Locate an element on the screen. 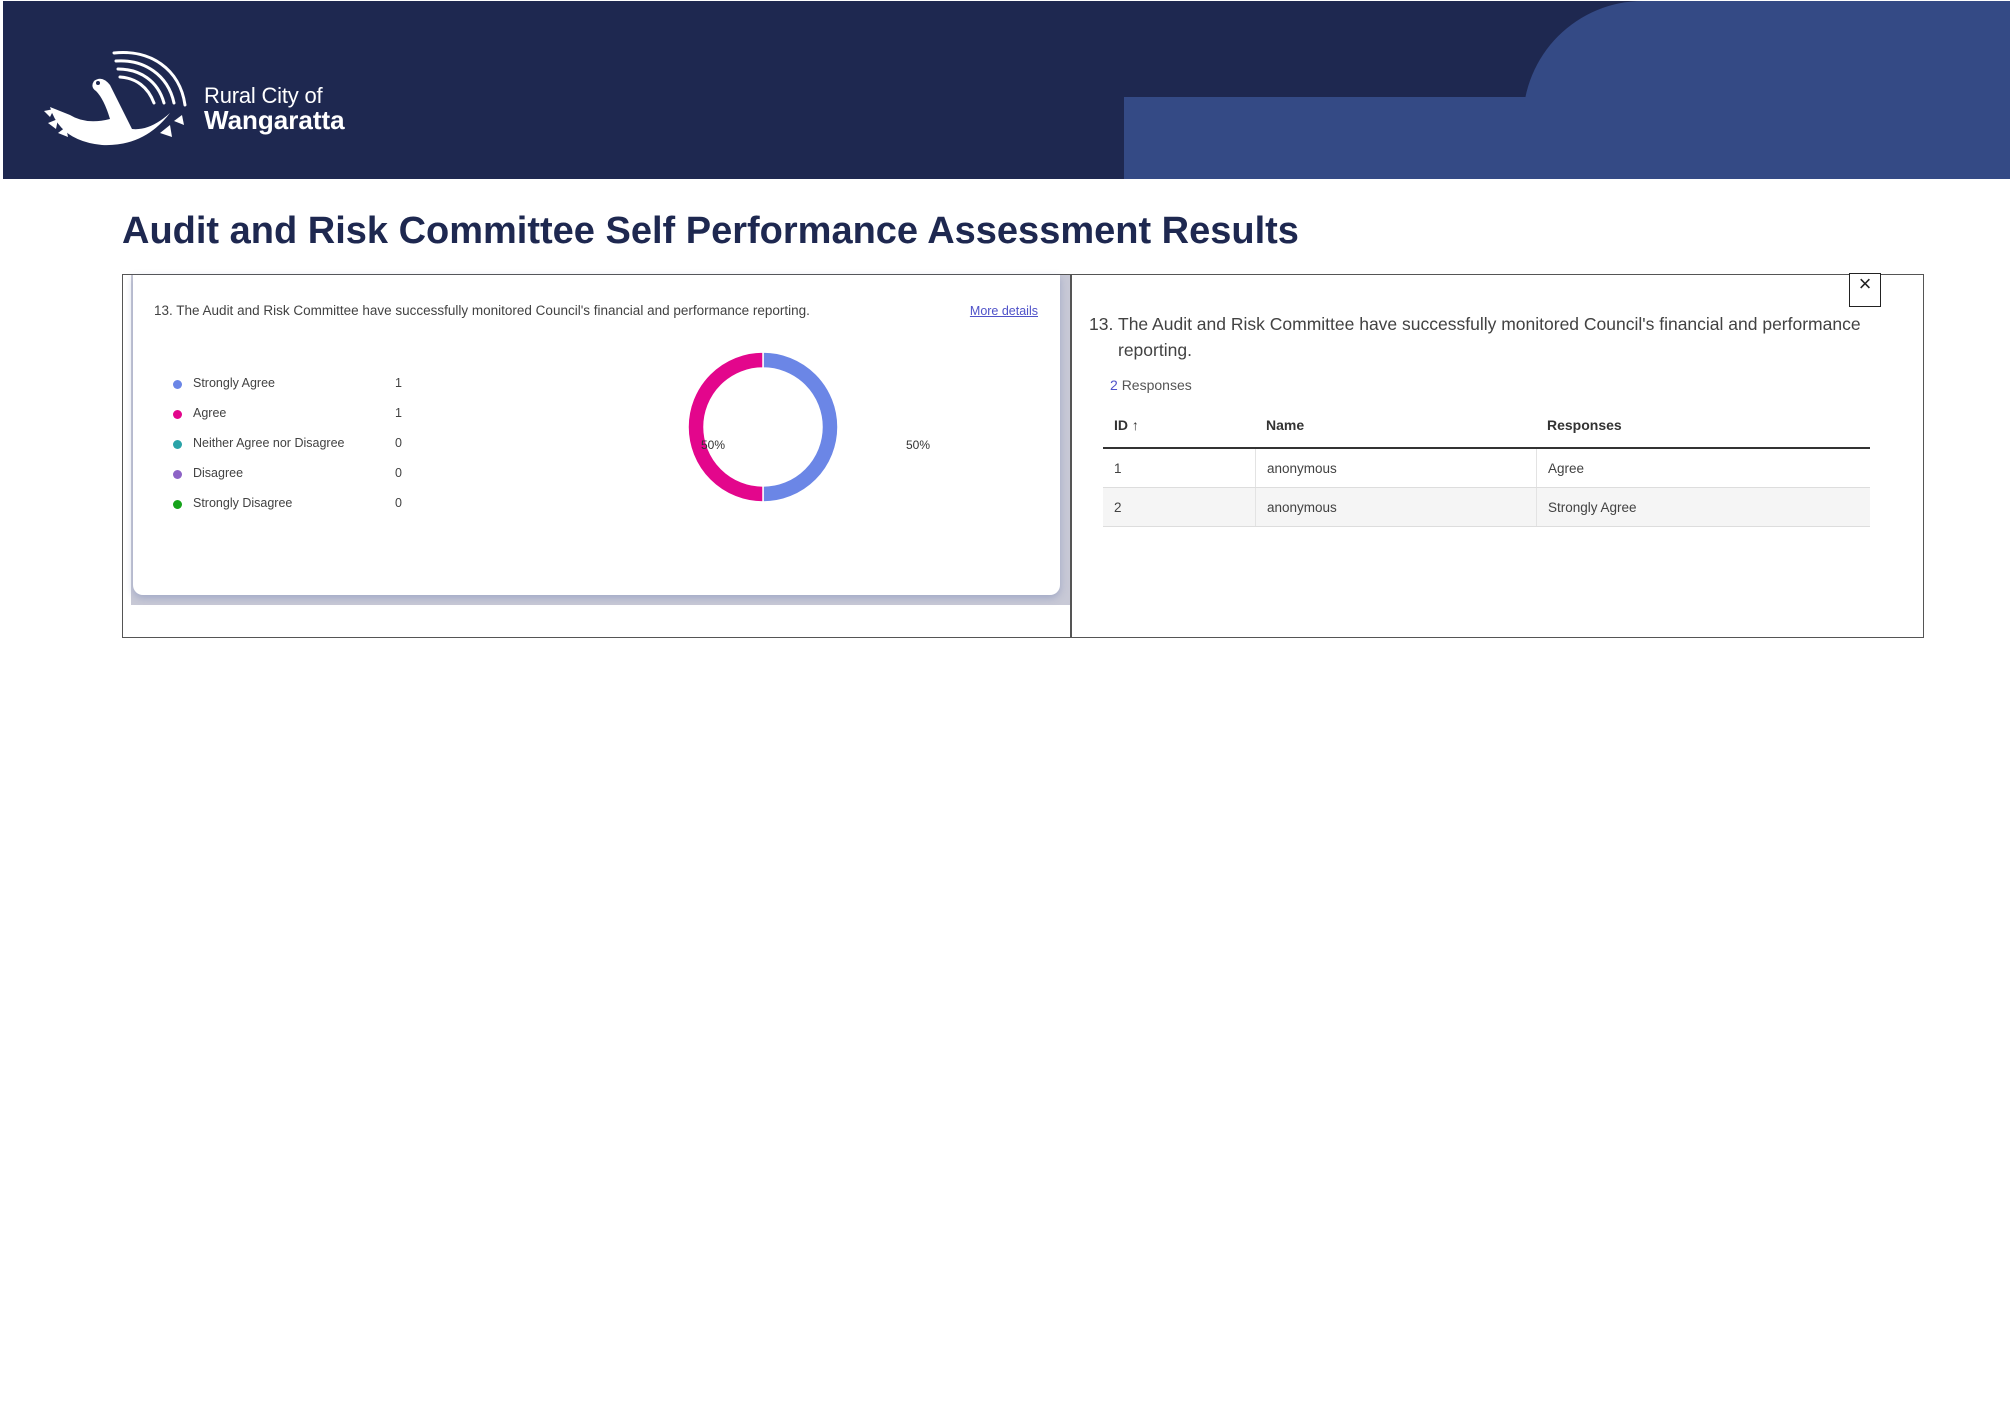  header-banner: Rural City of Wangaratta is located at coordinates (1006, 90).